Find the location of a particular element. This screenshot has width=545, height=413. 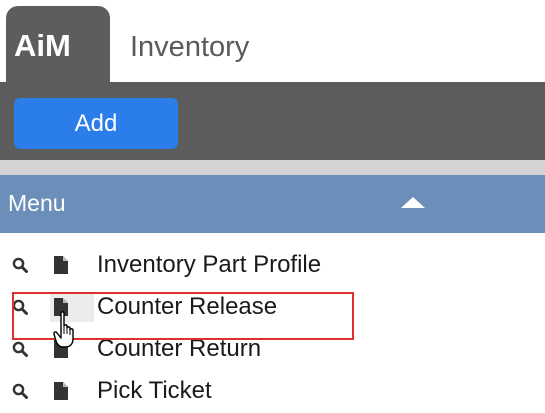

hand-cursor-icon is located at coordinates (63, 329).